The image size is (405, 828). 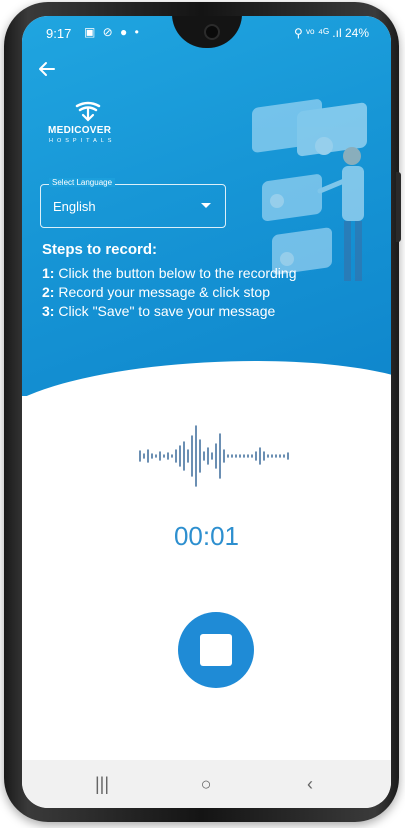 What do you see at coordinates (165, 311) in the screenshot?
I see `step-text: Click "Save" to save your message` at bounding box center [165, 311].